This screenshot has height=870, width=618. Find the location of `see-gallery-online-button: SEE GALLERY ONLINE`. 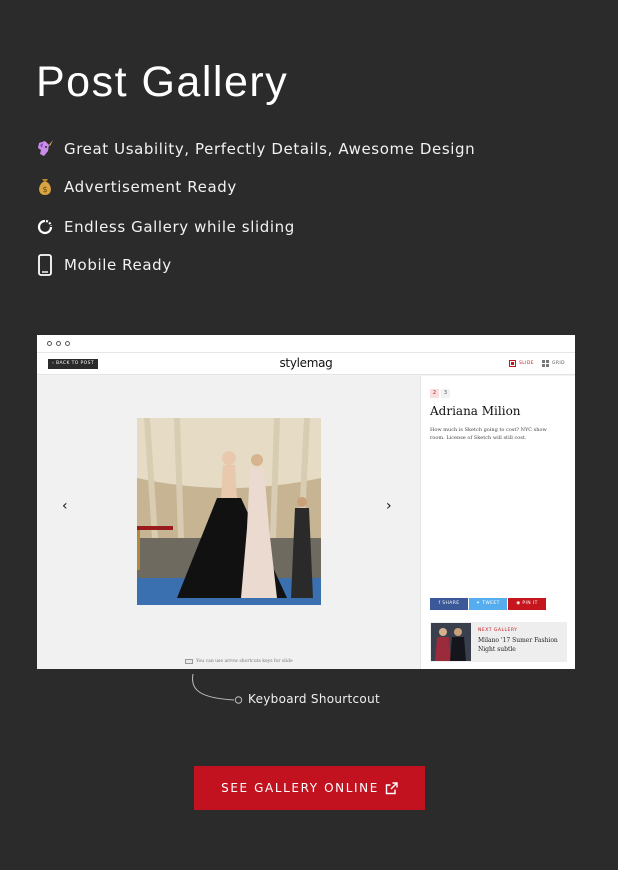

see-gallery-online-button: SEE GALLERY ONLINE is located at coordinates (309, 788).